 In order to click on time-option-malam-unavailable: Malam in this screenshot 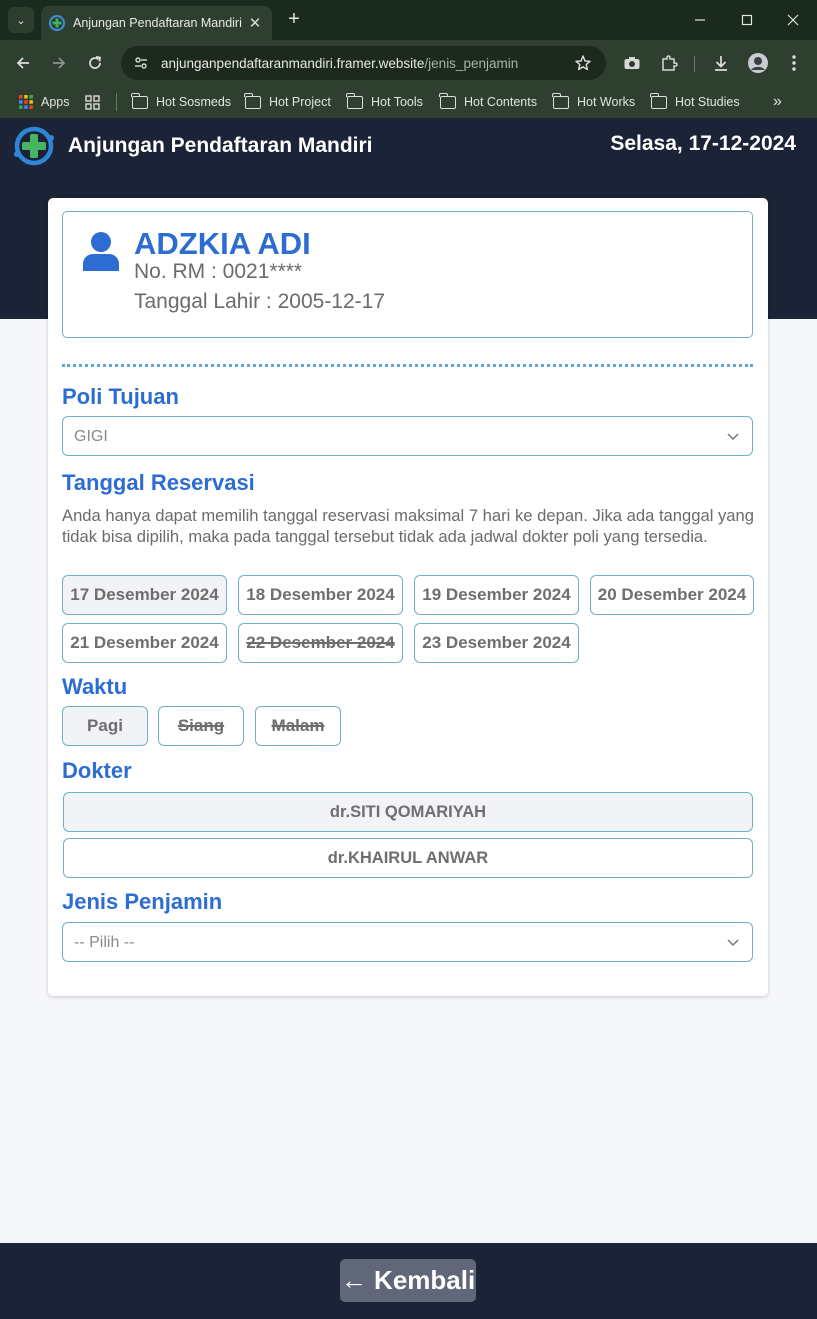, I will do `click(298, 726)`.